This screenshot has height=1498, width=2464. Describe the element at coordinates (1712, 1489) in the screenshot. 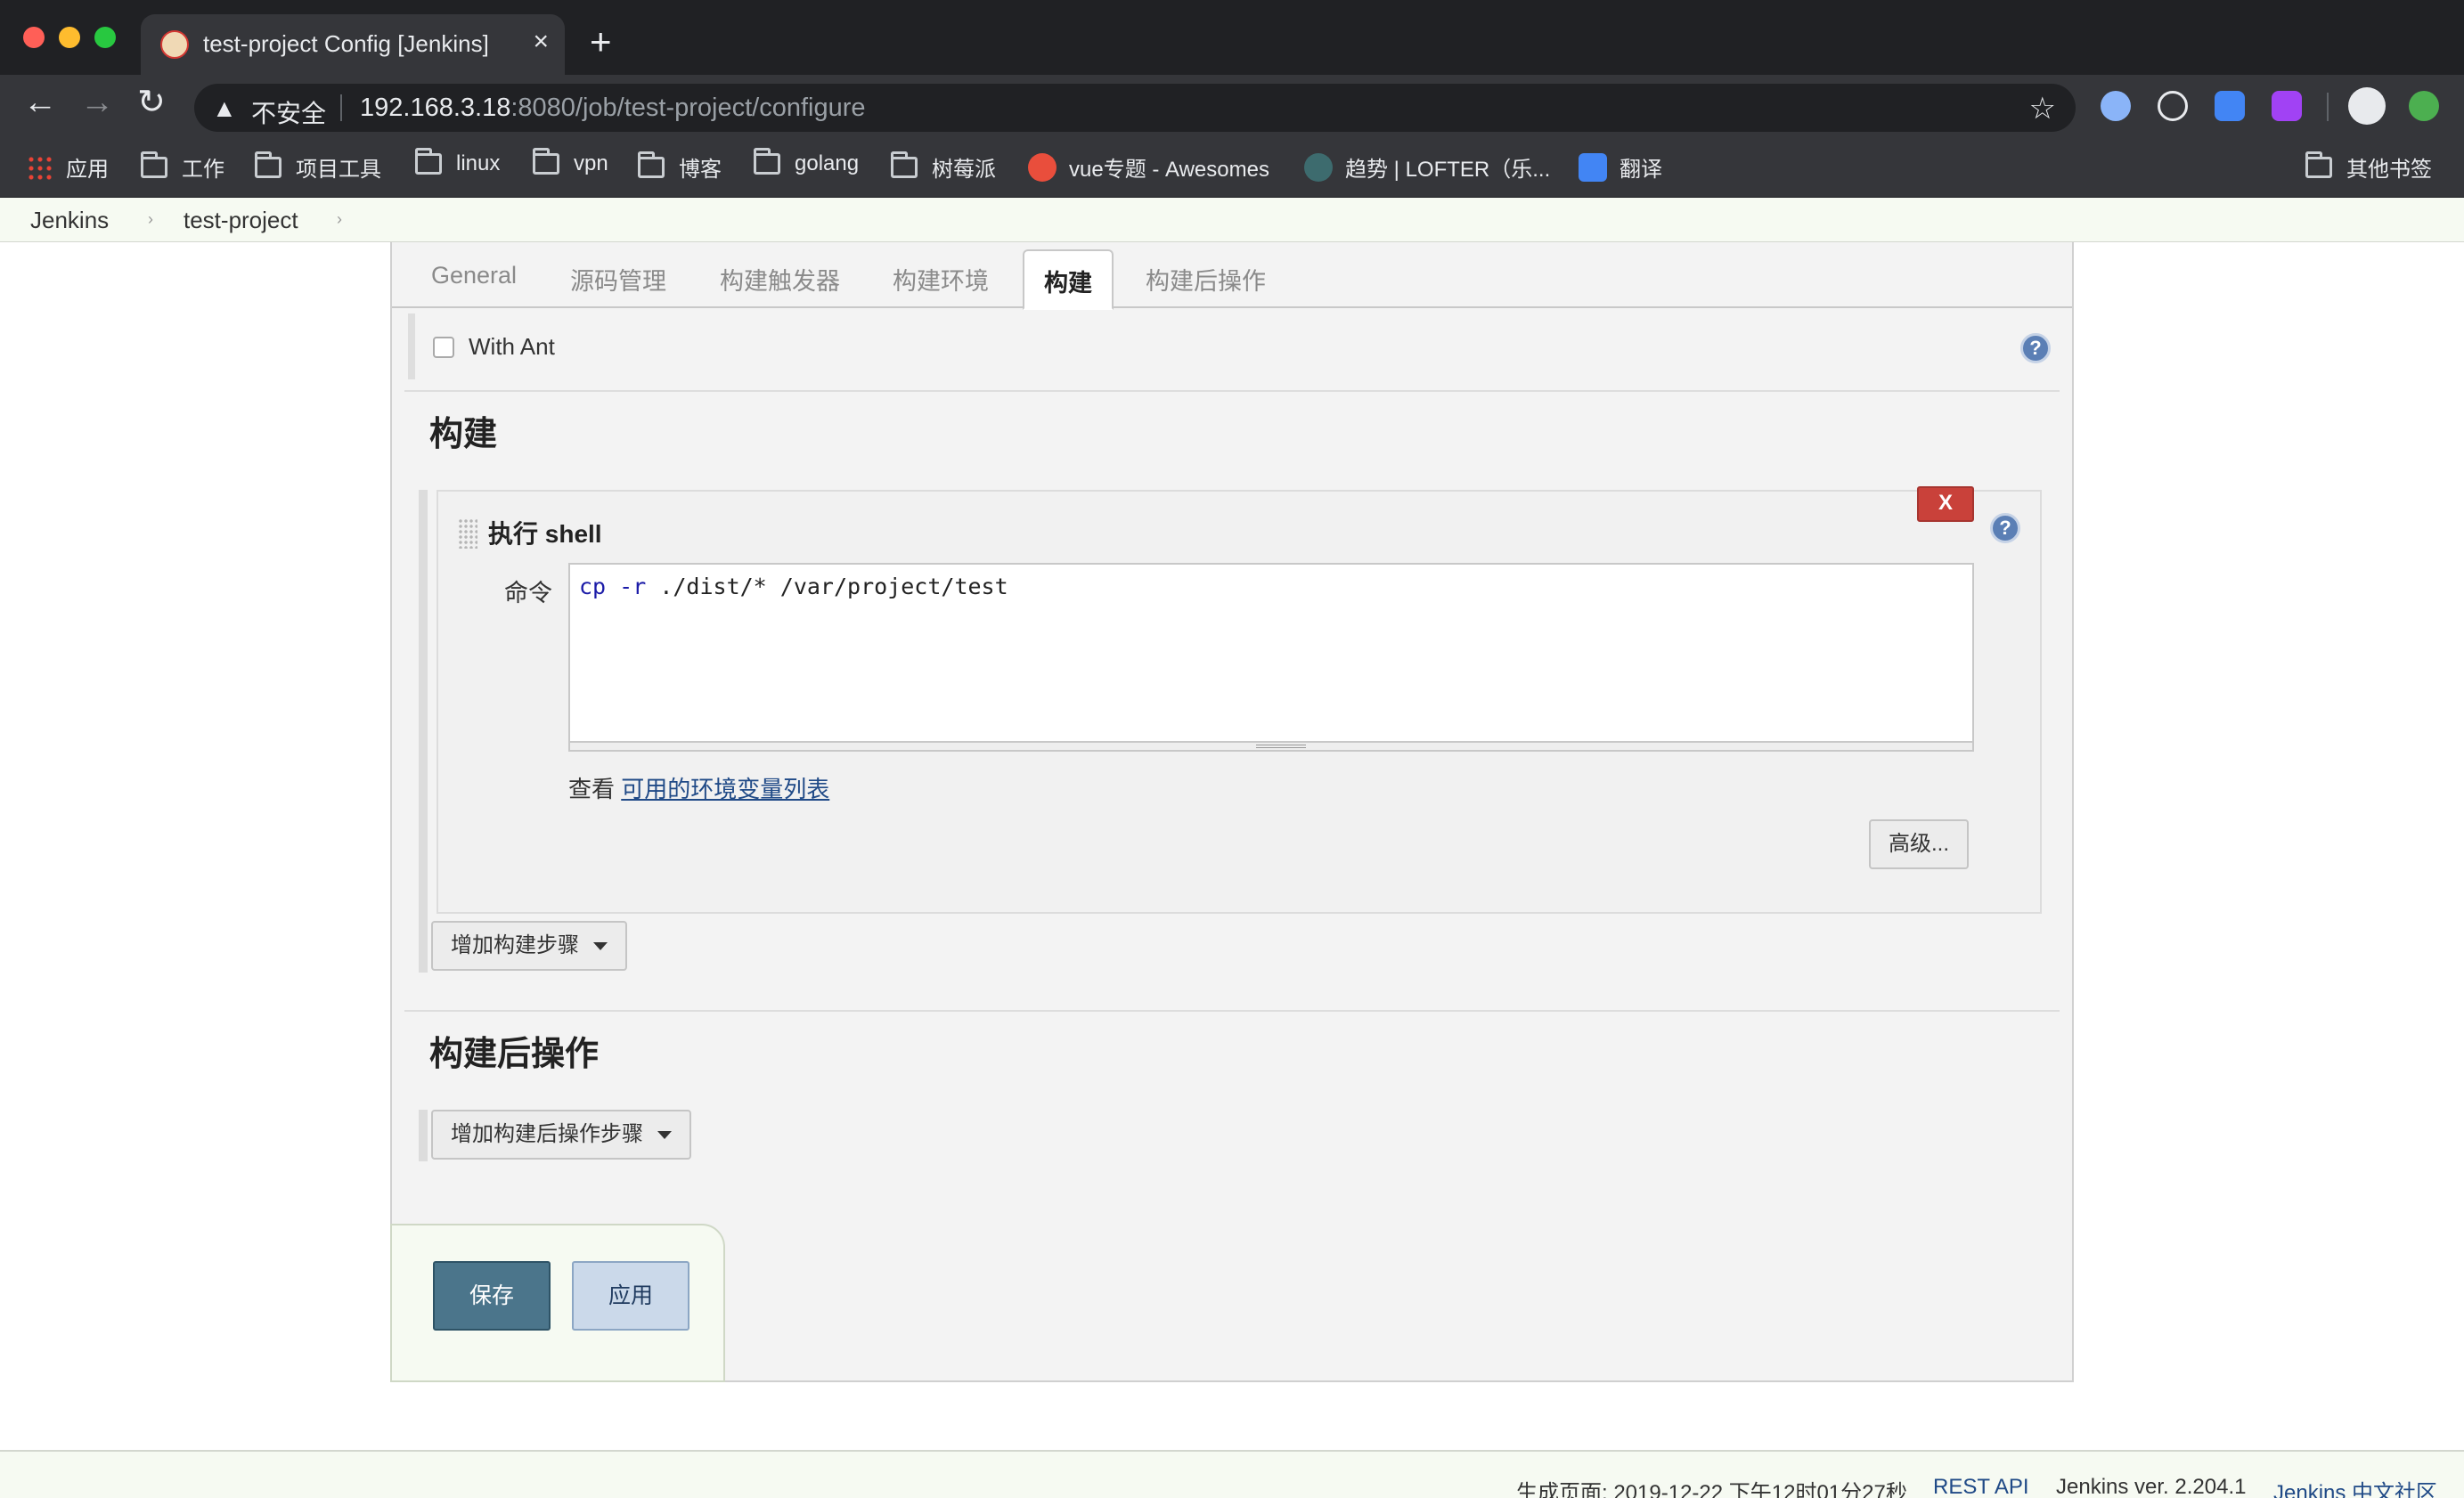

I see `footer-generated-time: 生成页面: 2019-12-22 下午12时01分27秒` at that location.